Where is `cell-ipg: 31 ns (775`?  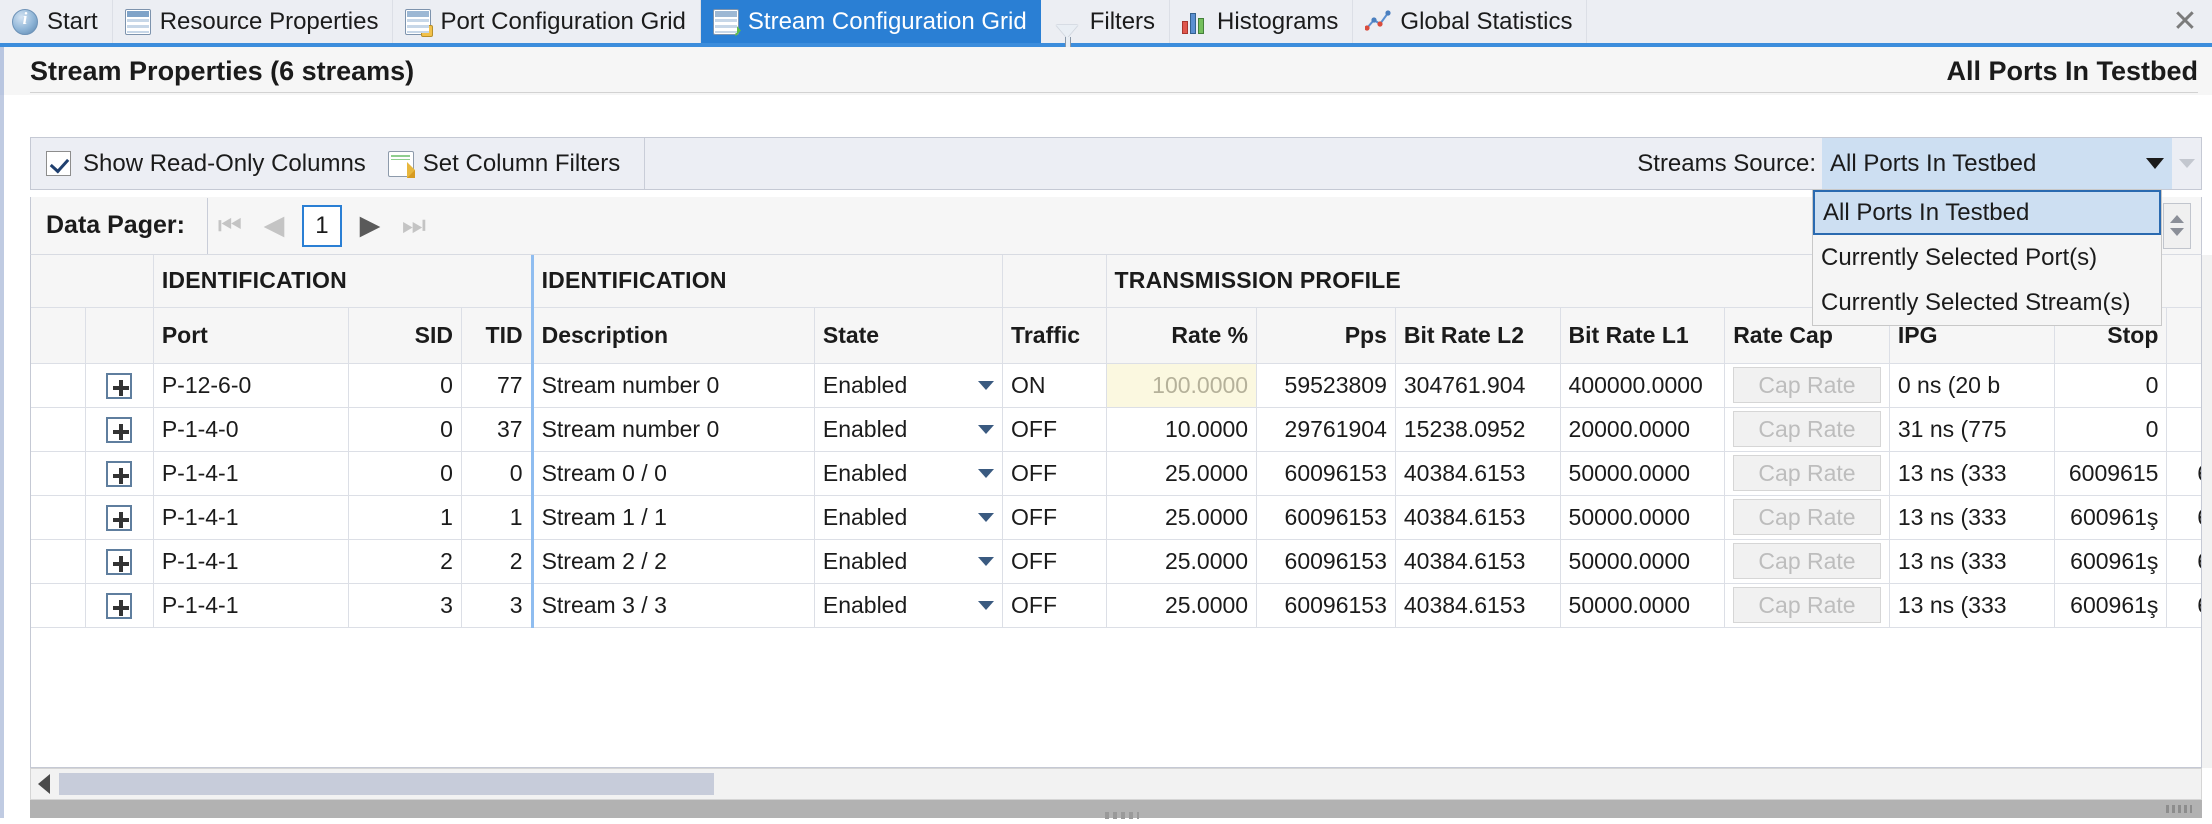
cell-ipg: 31 ns (775 is located at coordinates (1972, 429).